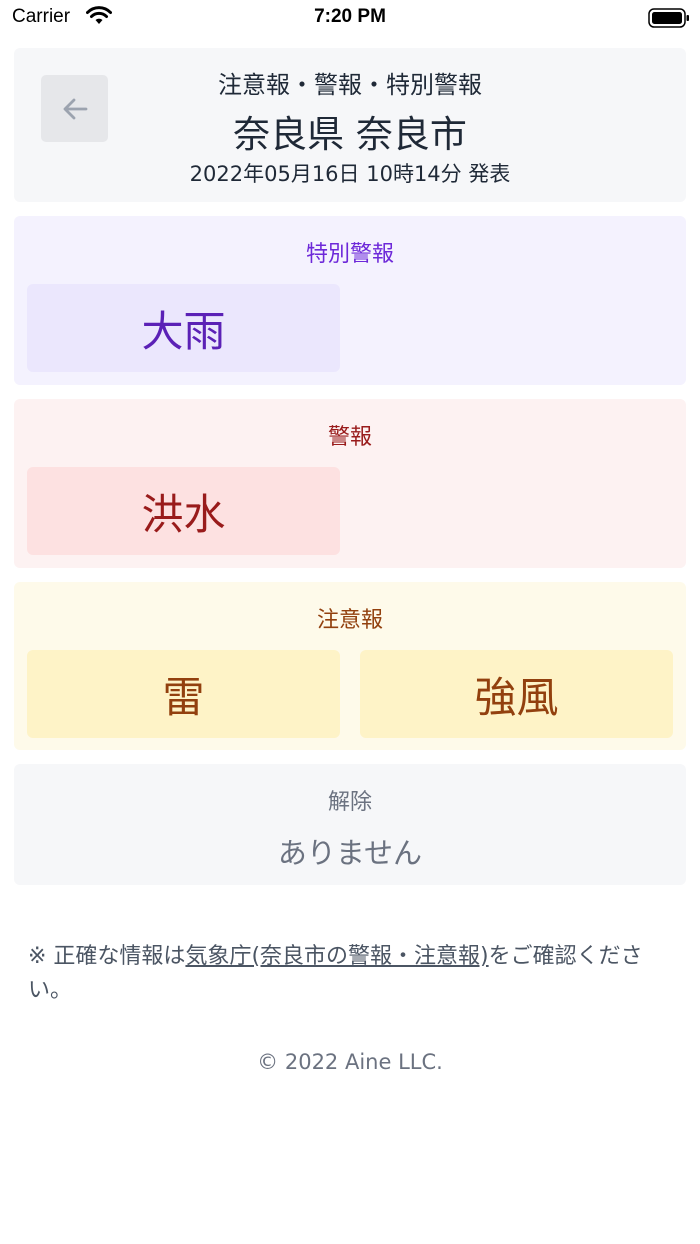  I want to click on advisory-section: 注意報 雷 強風, so click(350, 666).